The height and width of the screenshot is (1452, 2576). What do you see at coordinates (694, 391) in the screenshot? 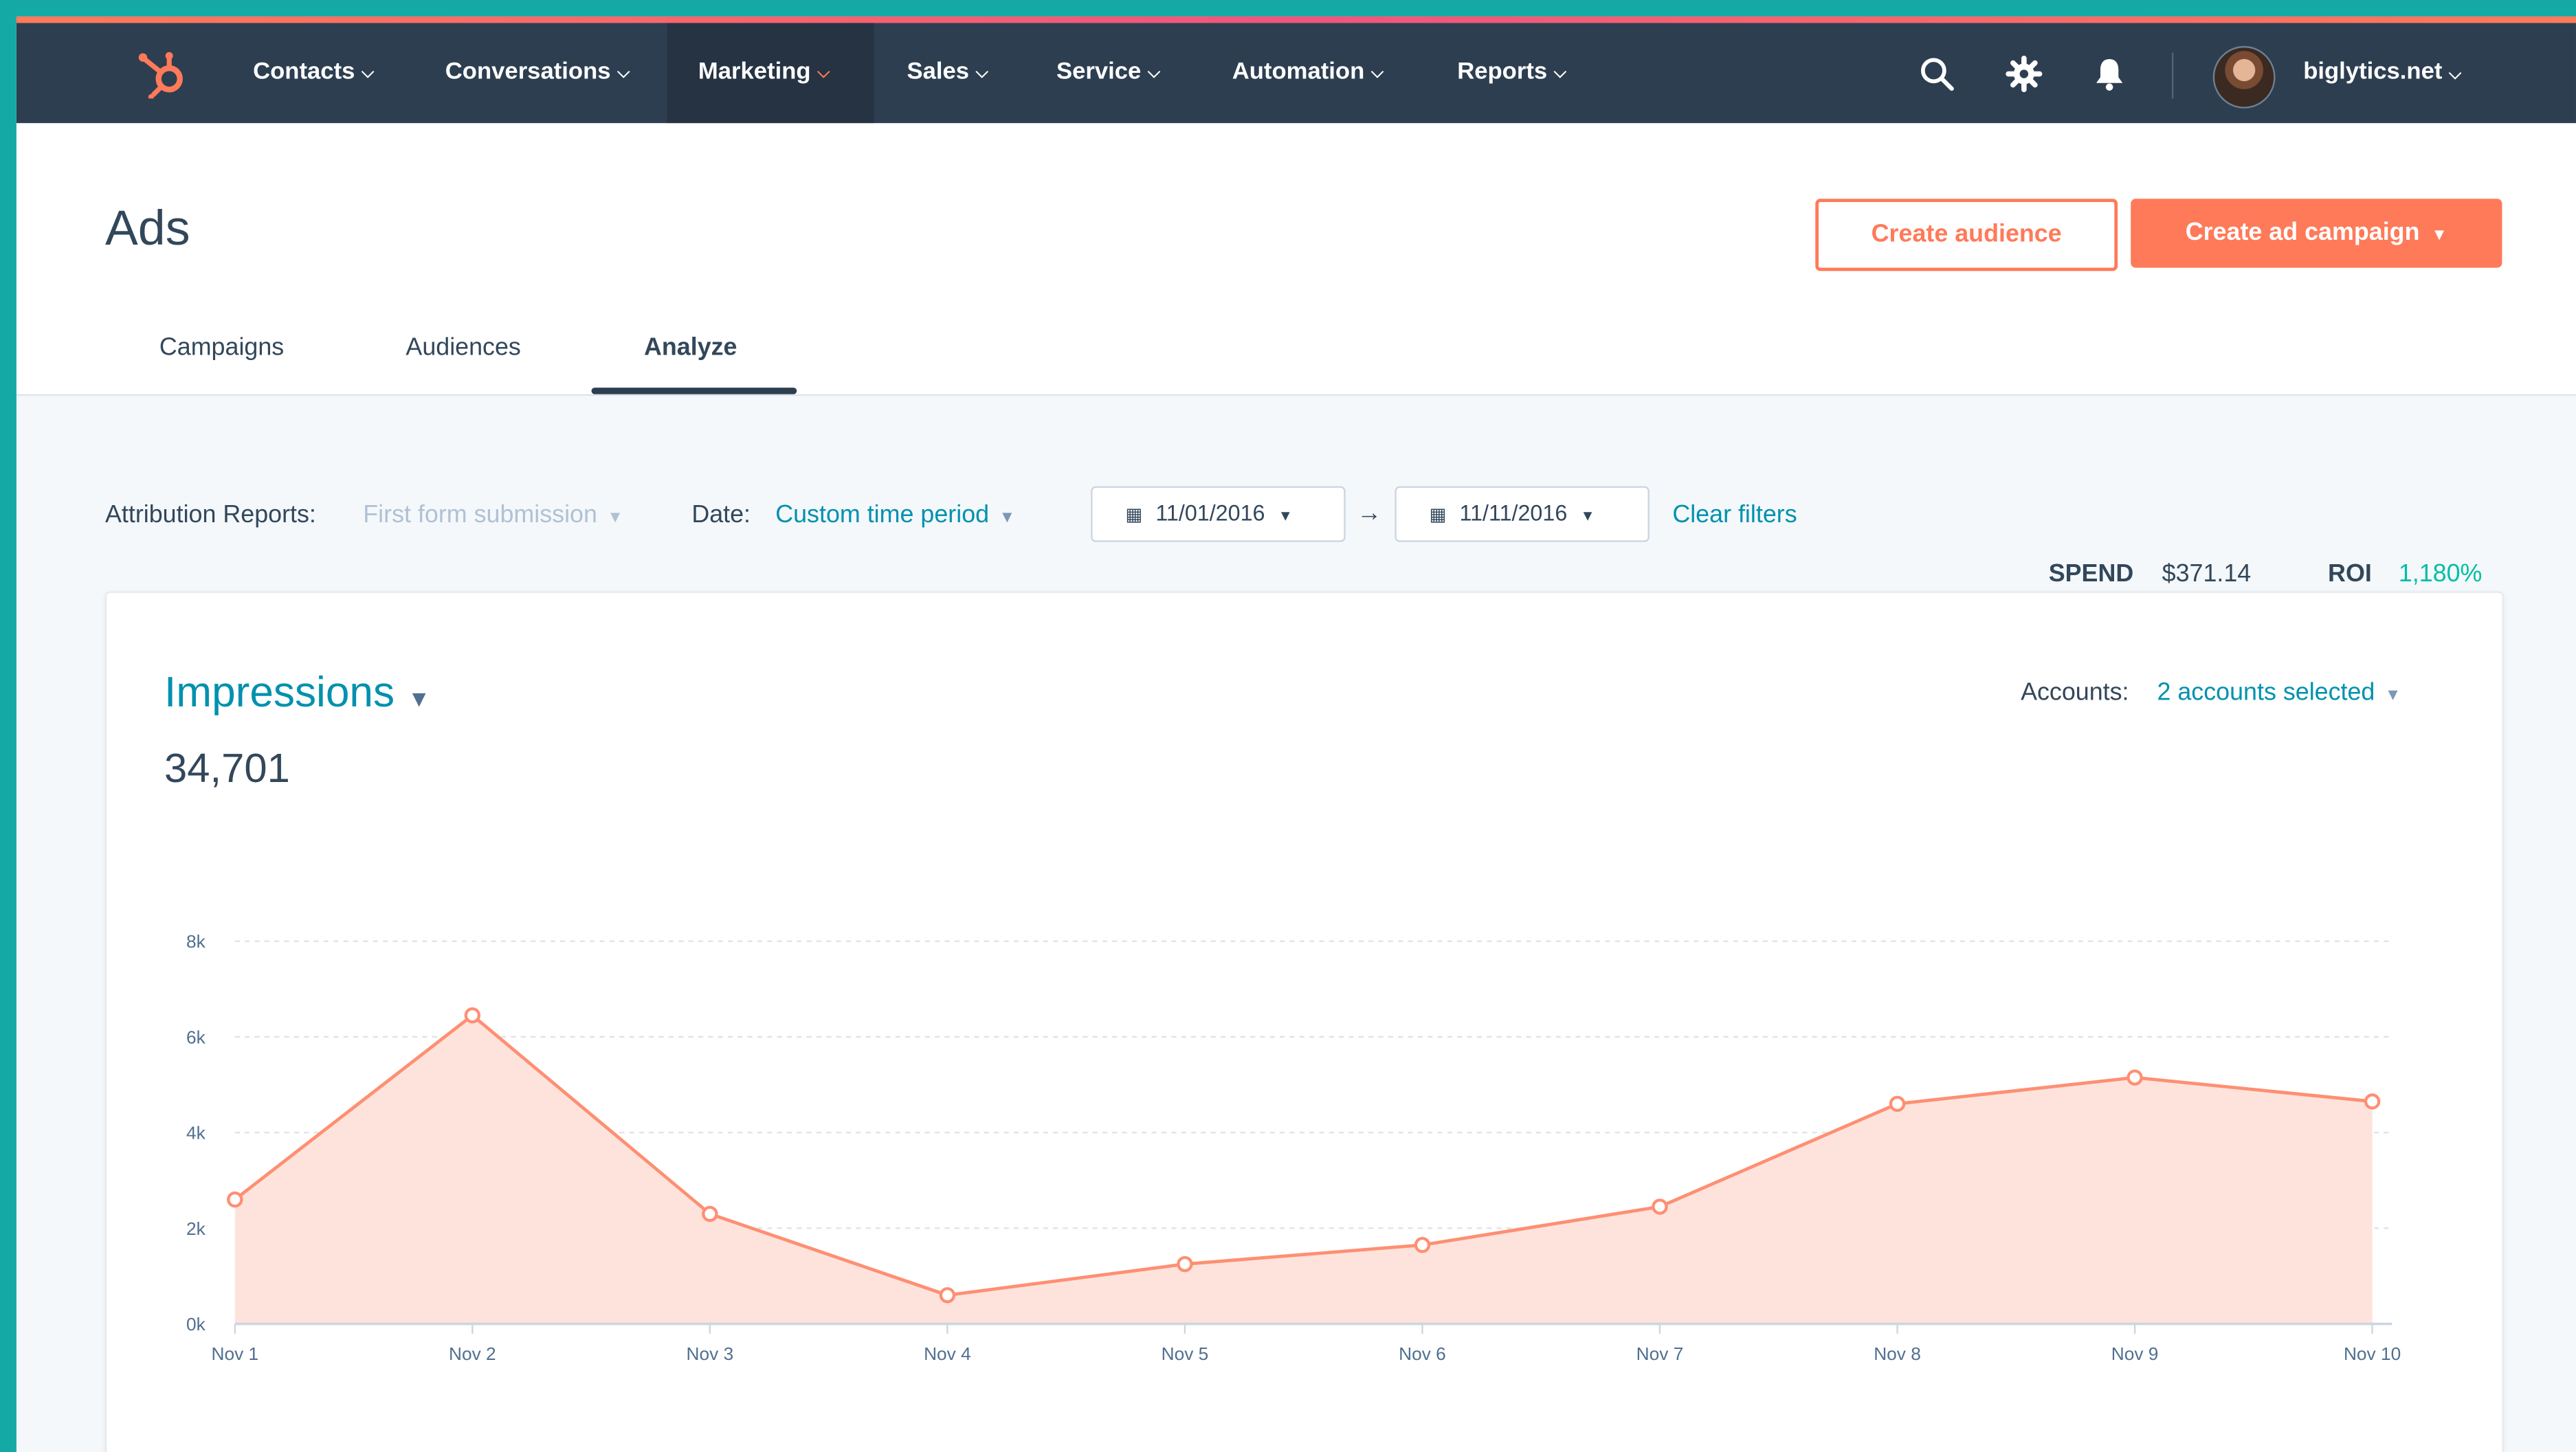
I see `active-tab-indicator` at bounding box center [694, 391].